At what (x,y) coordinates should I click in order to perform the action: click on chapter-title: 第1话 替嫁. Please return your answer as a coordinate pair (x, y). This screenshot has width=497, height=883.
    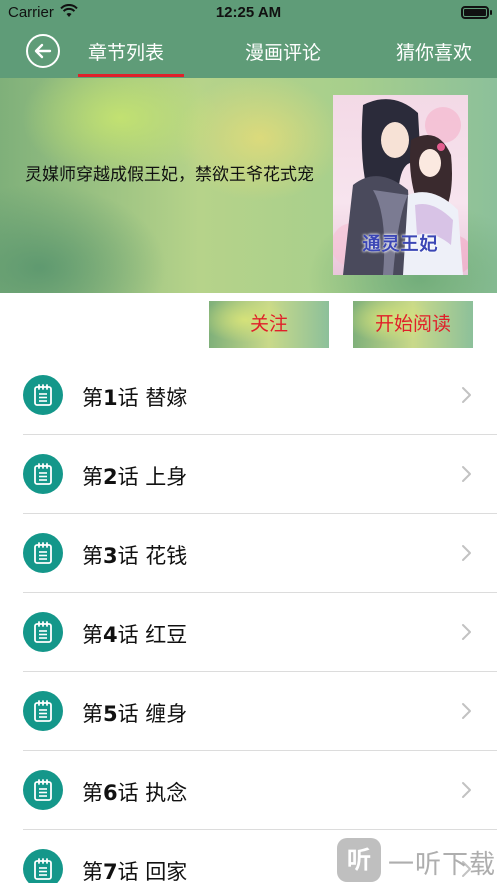
    Looking at the image, I should click on (134, 397).